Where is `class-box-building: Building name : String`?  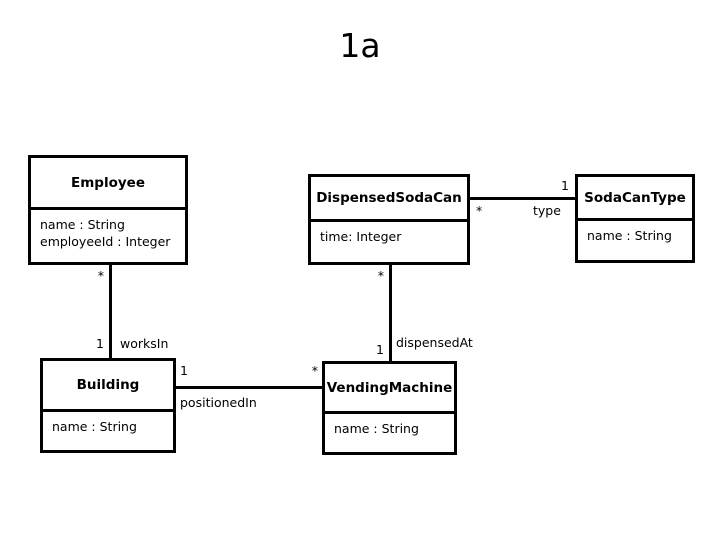
class-box-building: Building name : String is located at coordinates (108, 405).